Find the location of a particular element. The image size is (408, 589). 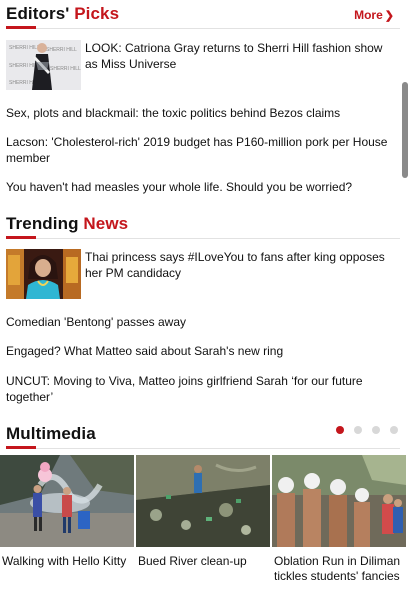

fountain-photo-icon is located at coordinates (67, 501).